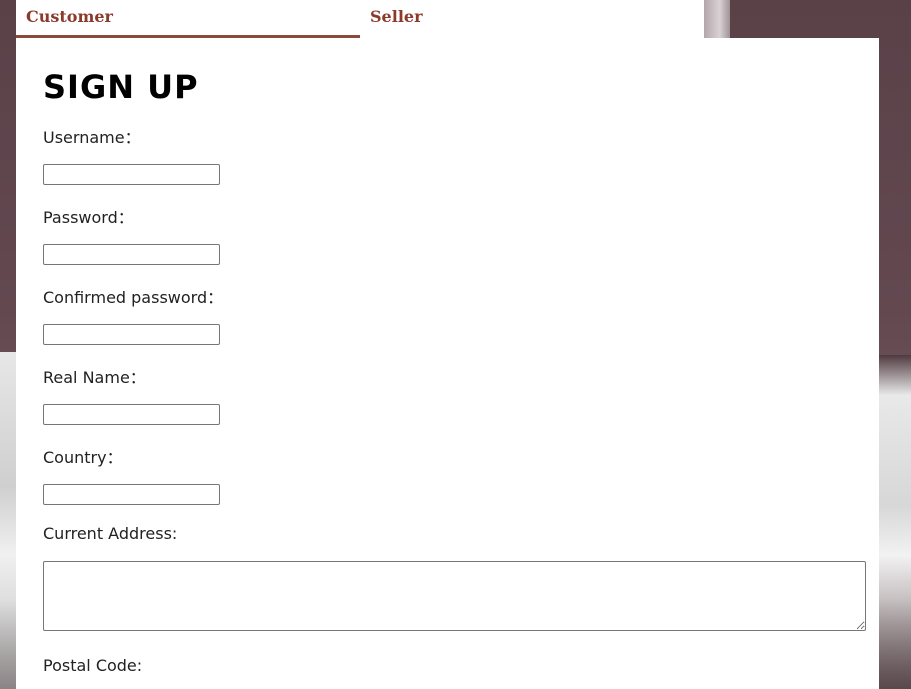  Describe the element at coordinates (110, 533) in the screenshot. I see `current-address-label: Current Address:` at that location.